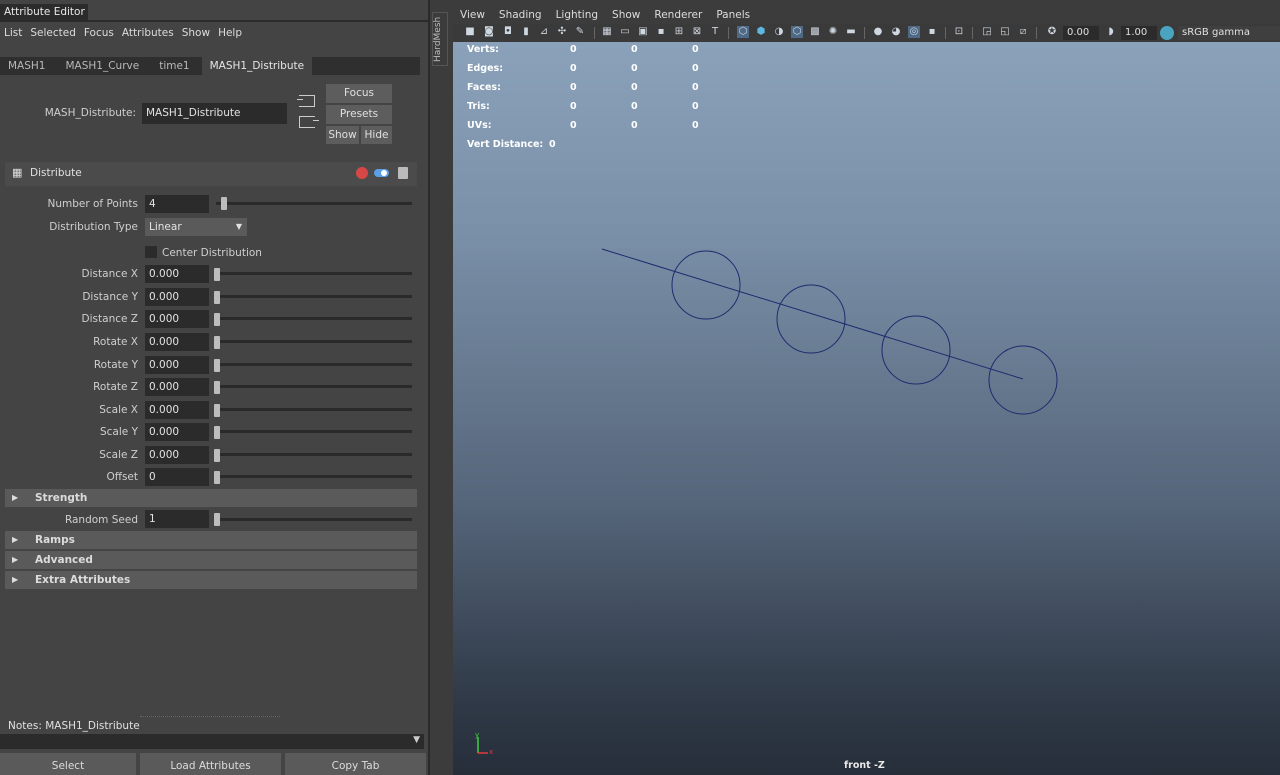  I want to click on distance-x-slider-handle, so click(217, 274).